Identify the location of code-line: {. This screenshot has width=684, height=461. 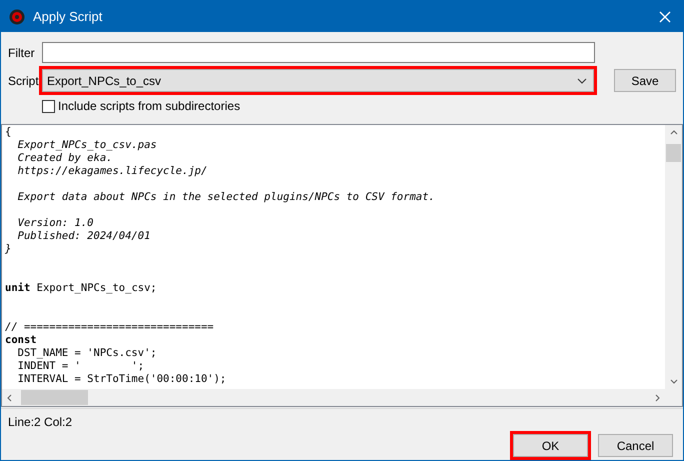
(8, 132).